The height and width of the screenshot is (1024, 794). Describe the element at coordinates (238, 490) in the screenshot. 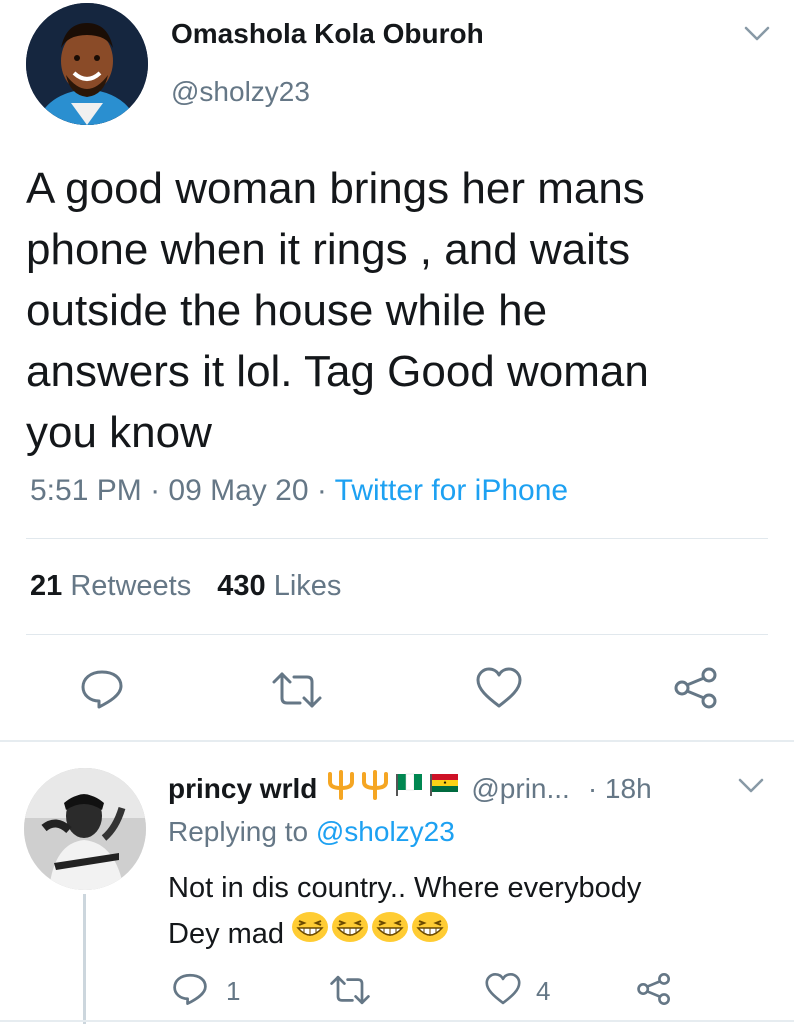

I see `tweet-date: 09 May 20` at that location.